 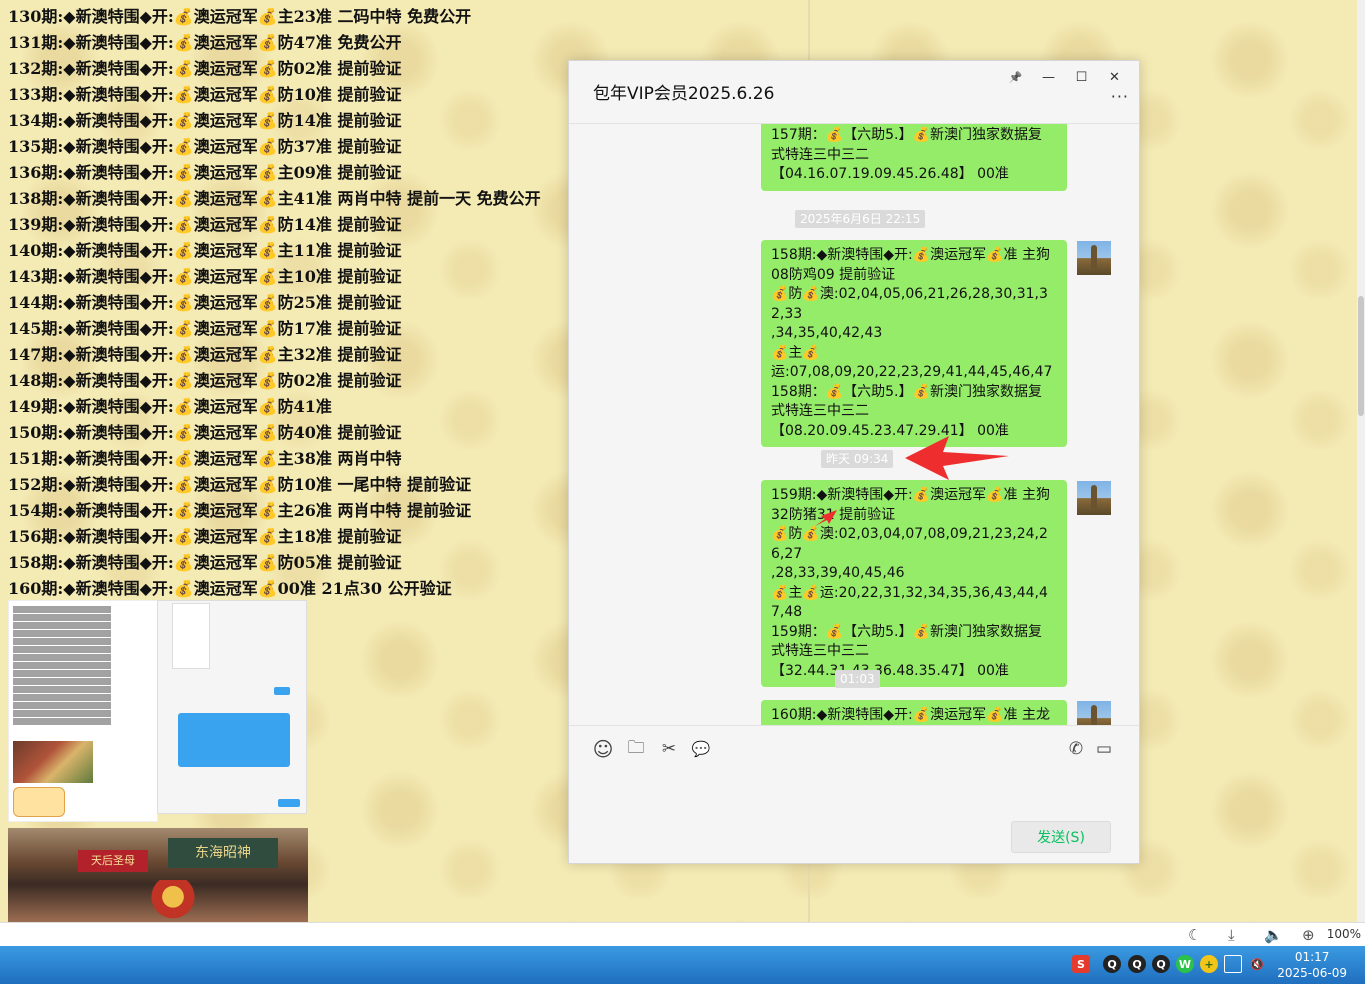 What do you see at coordinates (636, 749) in the screenshot?
I see `folder-icon: 🗀` at bounding box center [636, 749].